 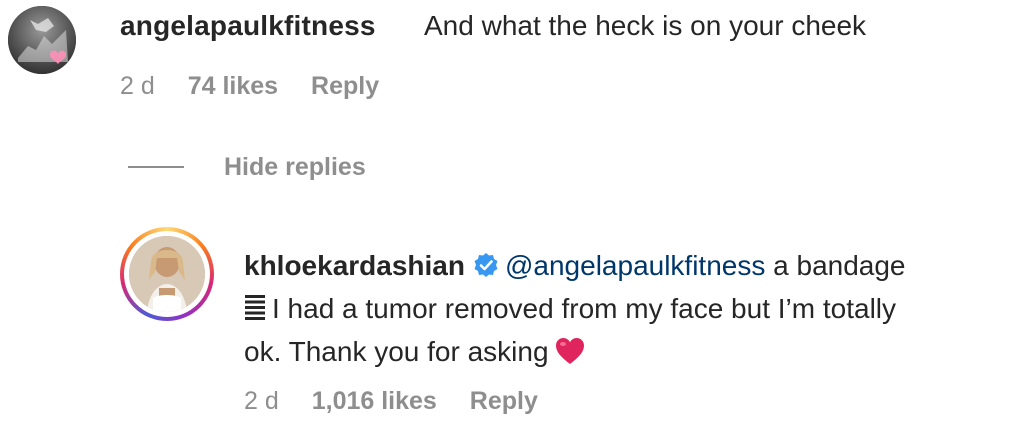 I want to click on comment-text: And what the heck is on your cheek, so click(x=645, y=25).